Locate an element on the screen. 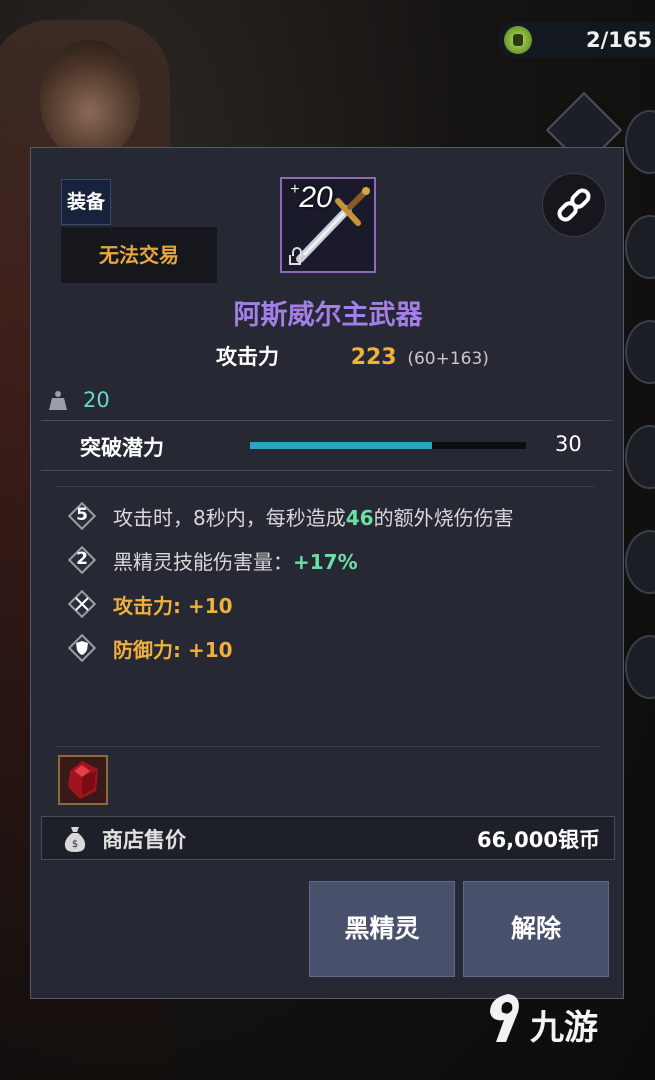  link-icon is located at coordinates (574, 205).